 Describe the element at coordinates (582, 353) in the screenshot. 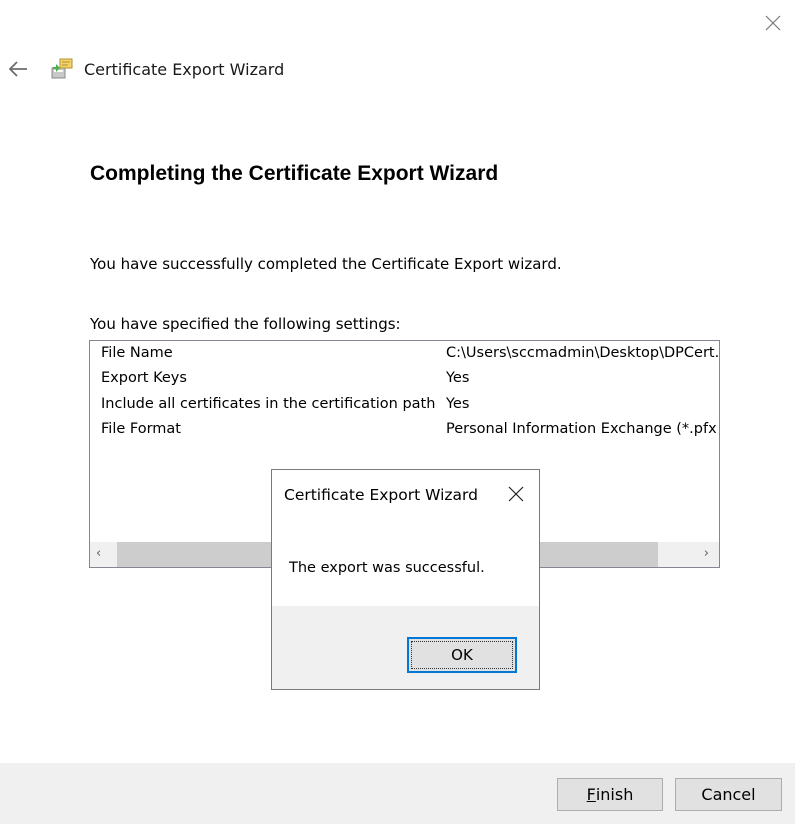

I see `setting-value: C:\Users\sccmadmin\Desktop\DPCert.pfx` at that location.